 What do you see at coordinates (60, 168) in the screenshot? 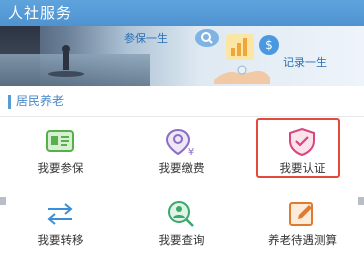
I see `grid-item-label: 我要参保` at bounding box center [60, 168].